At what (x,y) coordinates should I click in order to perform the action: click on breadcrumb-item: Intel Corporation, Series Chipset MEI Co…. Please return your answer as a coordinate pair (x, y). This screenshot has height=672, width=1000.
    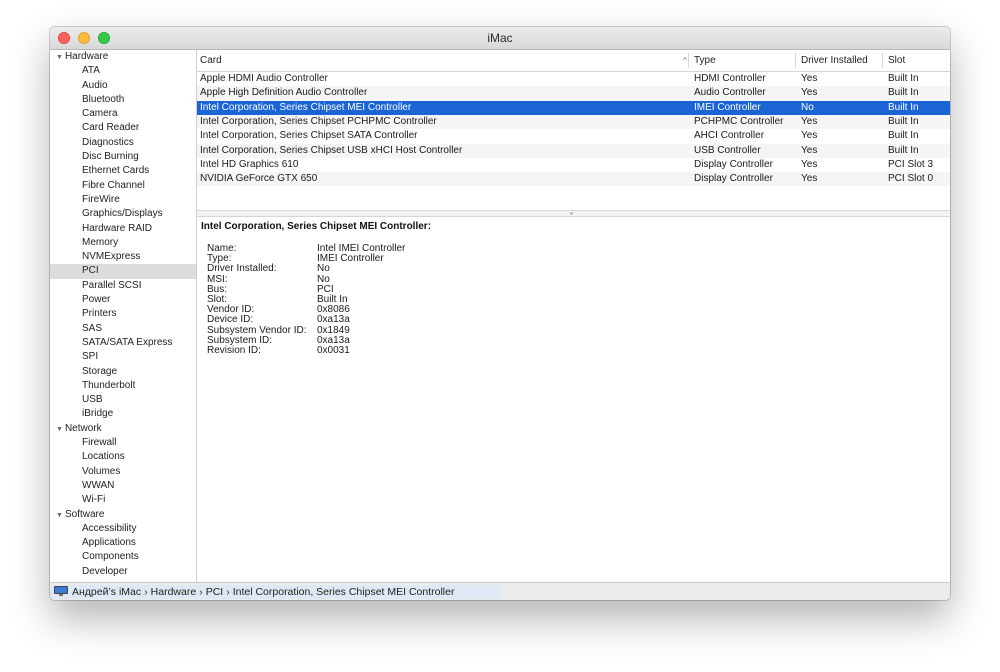
    Looking at the image, I should click on (344, 592).